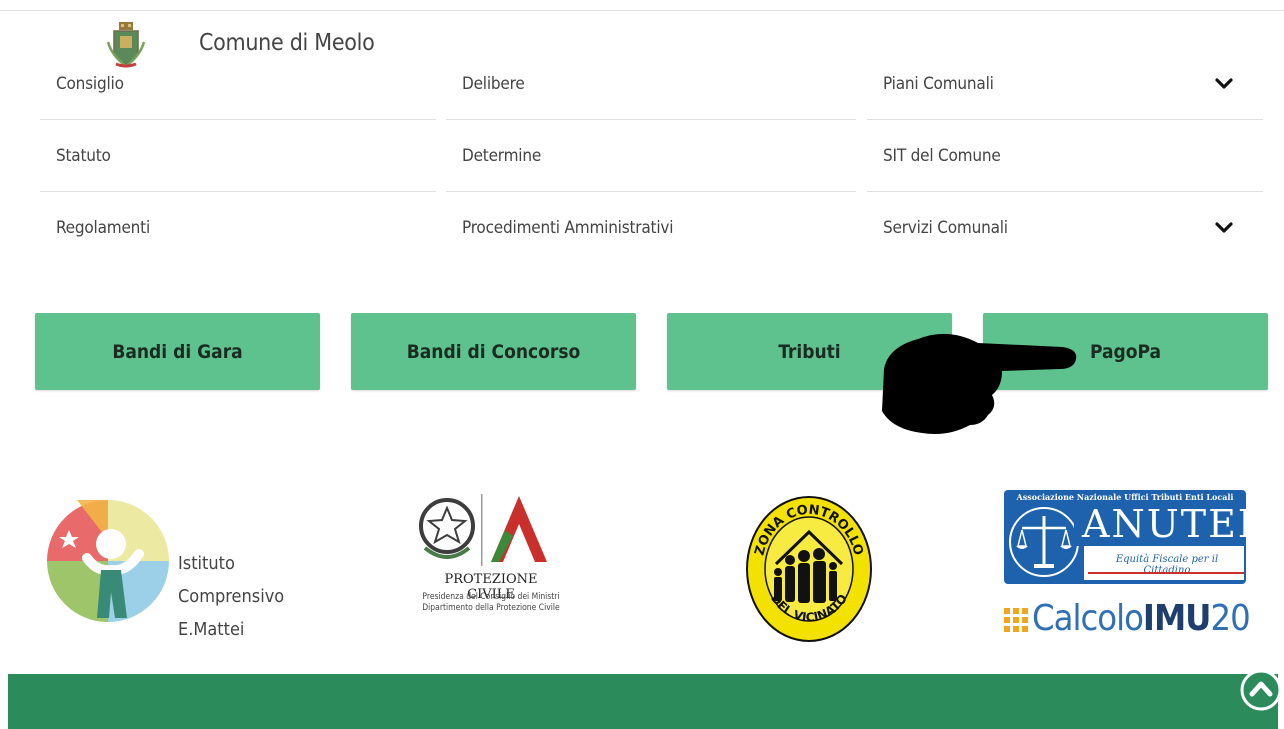 Image resolution: width=1284 pixels, height=729 pixels. What do you see at coordinates (1166, 573) in the screenshot?
I see `anutel-red-rule` at bounding box center [1166, 573].